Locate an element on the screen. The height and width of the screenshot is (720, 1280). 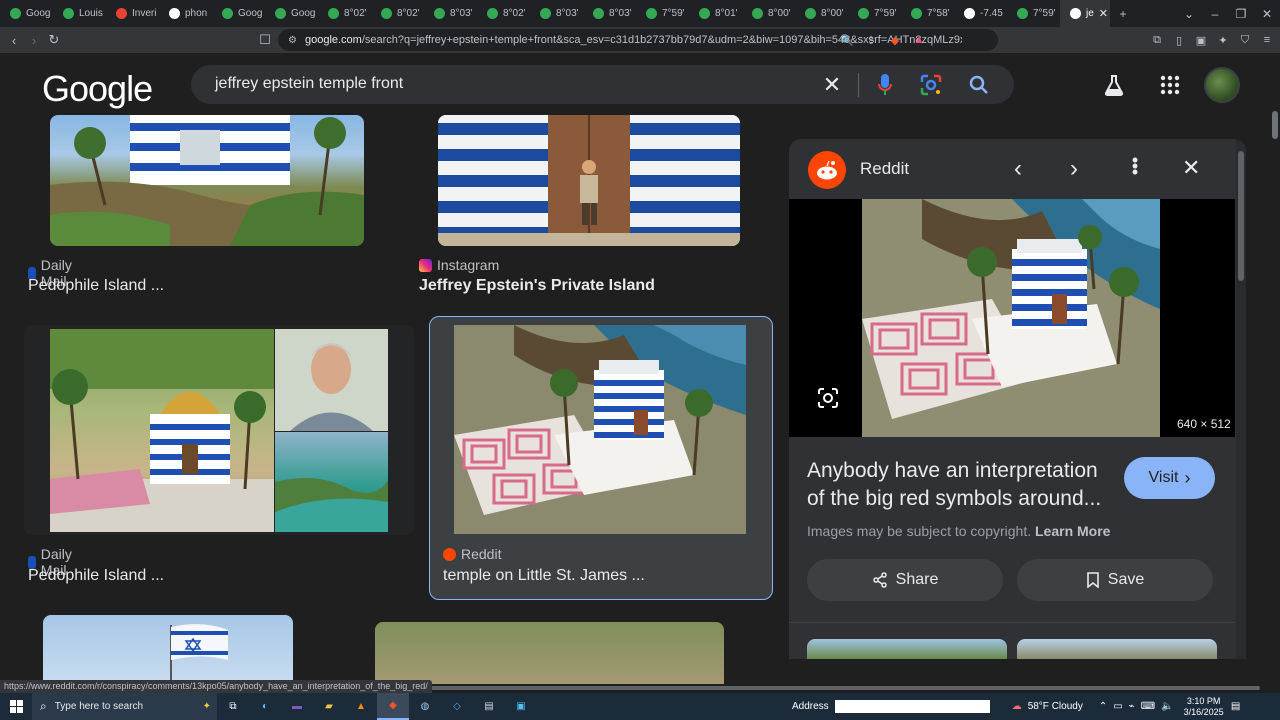
taskbar-app-icon: ◍ is located at coordinates (425, 706).